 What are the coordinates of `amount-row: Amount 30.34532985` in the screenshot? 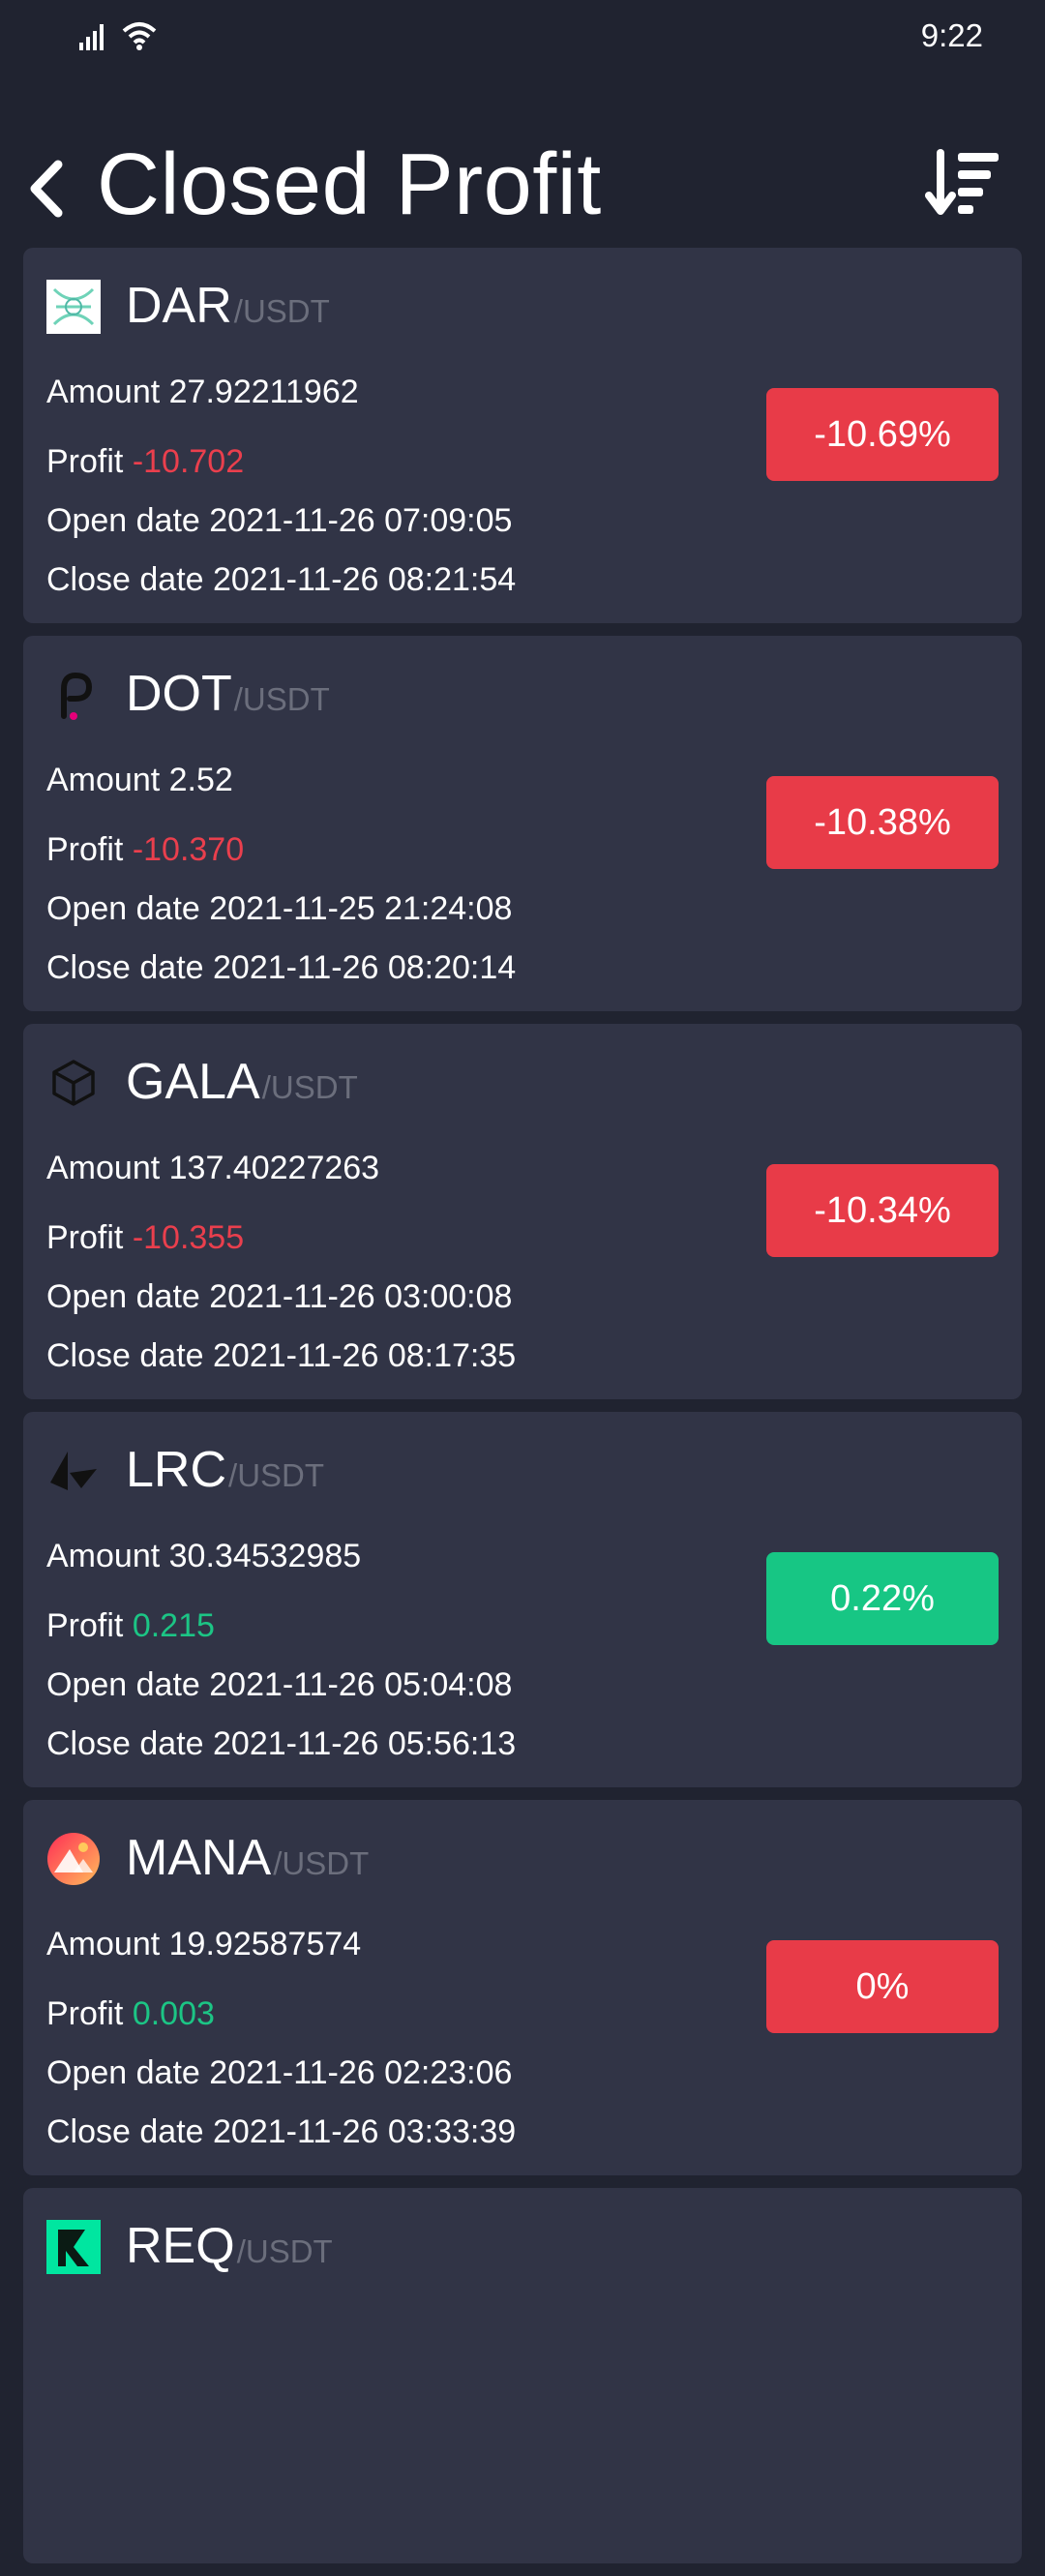 It's located at (203, 1556).